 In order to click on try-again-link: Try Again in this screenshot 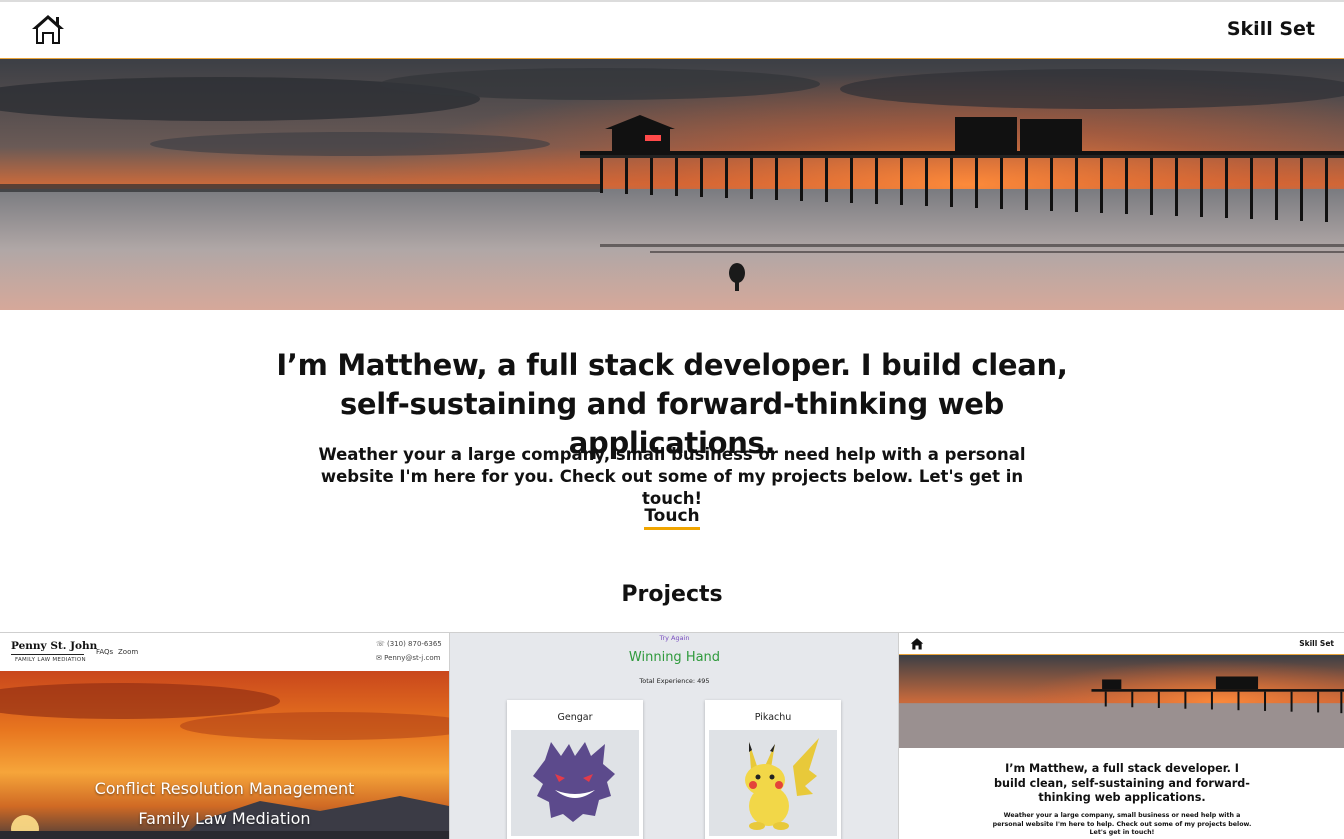, I will do `click(674, 638)`.